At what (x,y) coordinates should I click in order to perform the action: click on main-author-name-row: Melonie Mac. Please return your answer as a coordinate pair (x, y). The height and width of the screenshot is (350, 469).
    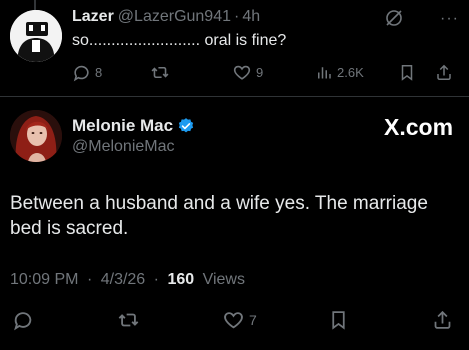
    Looking at the image, I should click on (133, 126).